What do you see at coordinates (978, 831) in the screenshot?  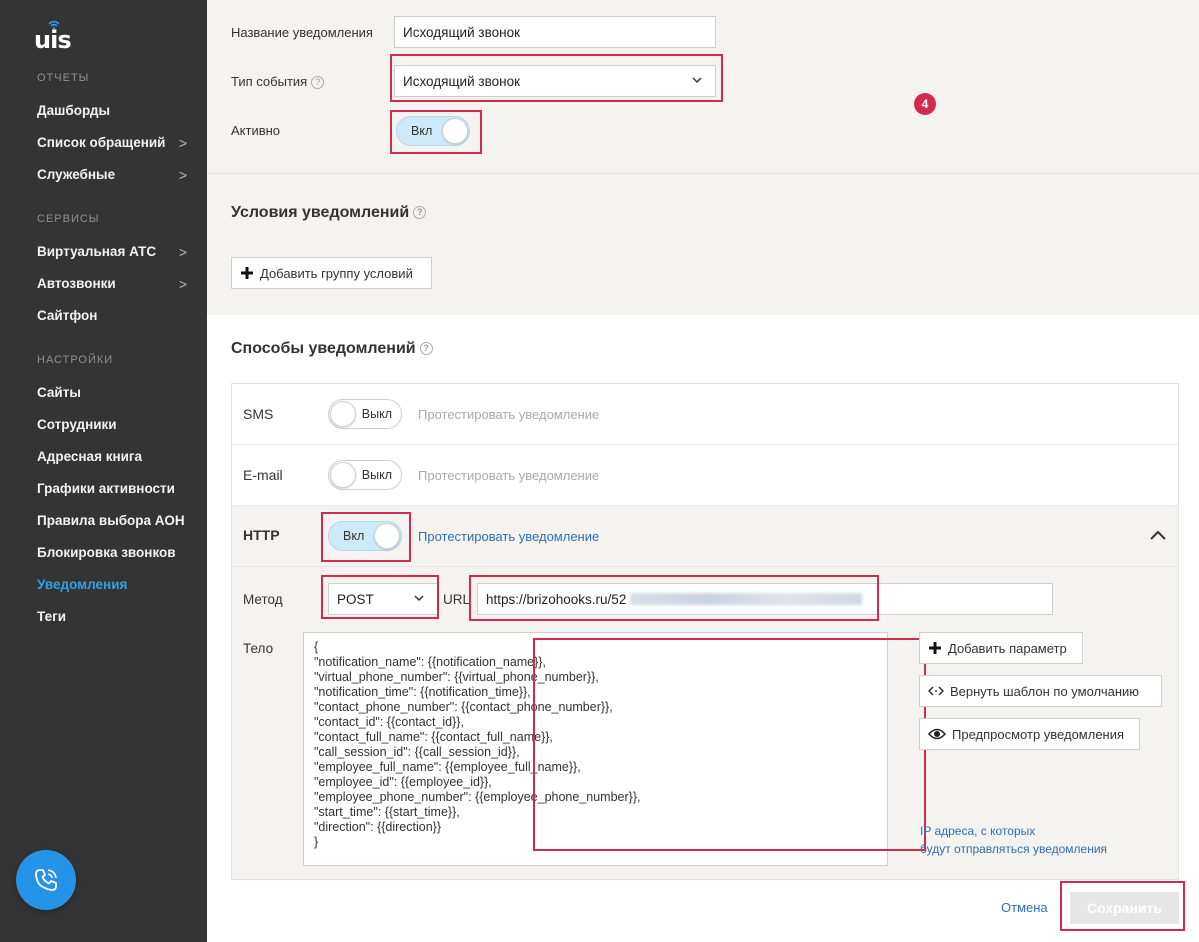 I see `ip-note-line1: IP адреса, с которых` at bounding box center [978, 831].